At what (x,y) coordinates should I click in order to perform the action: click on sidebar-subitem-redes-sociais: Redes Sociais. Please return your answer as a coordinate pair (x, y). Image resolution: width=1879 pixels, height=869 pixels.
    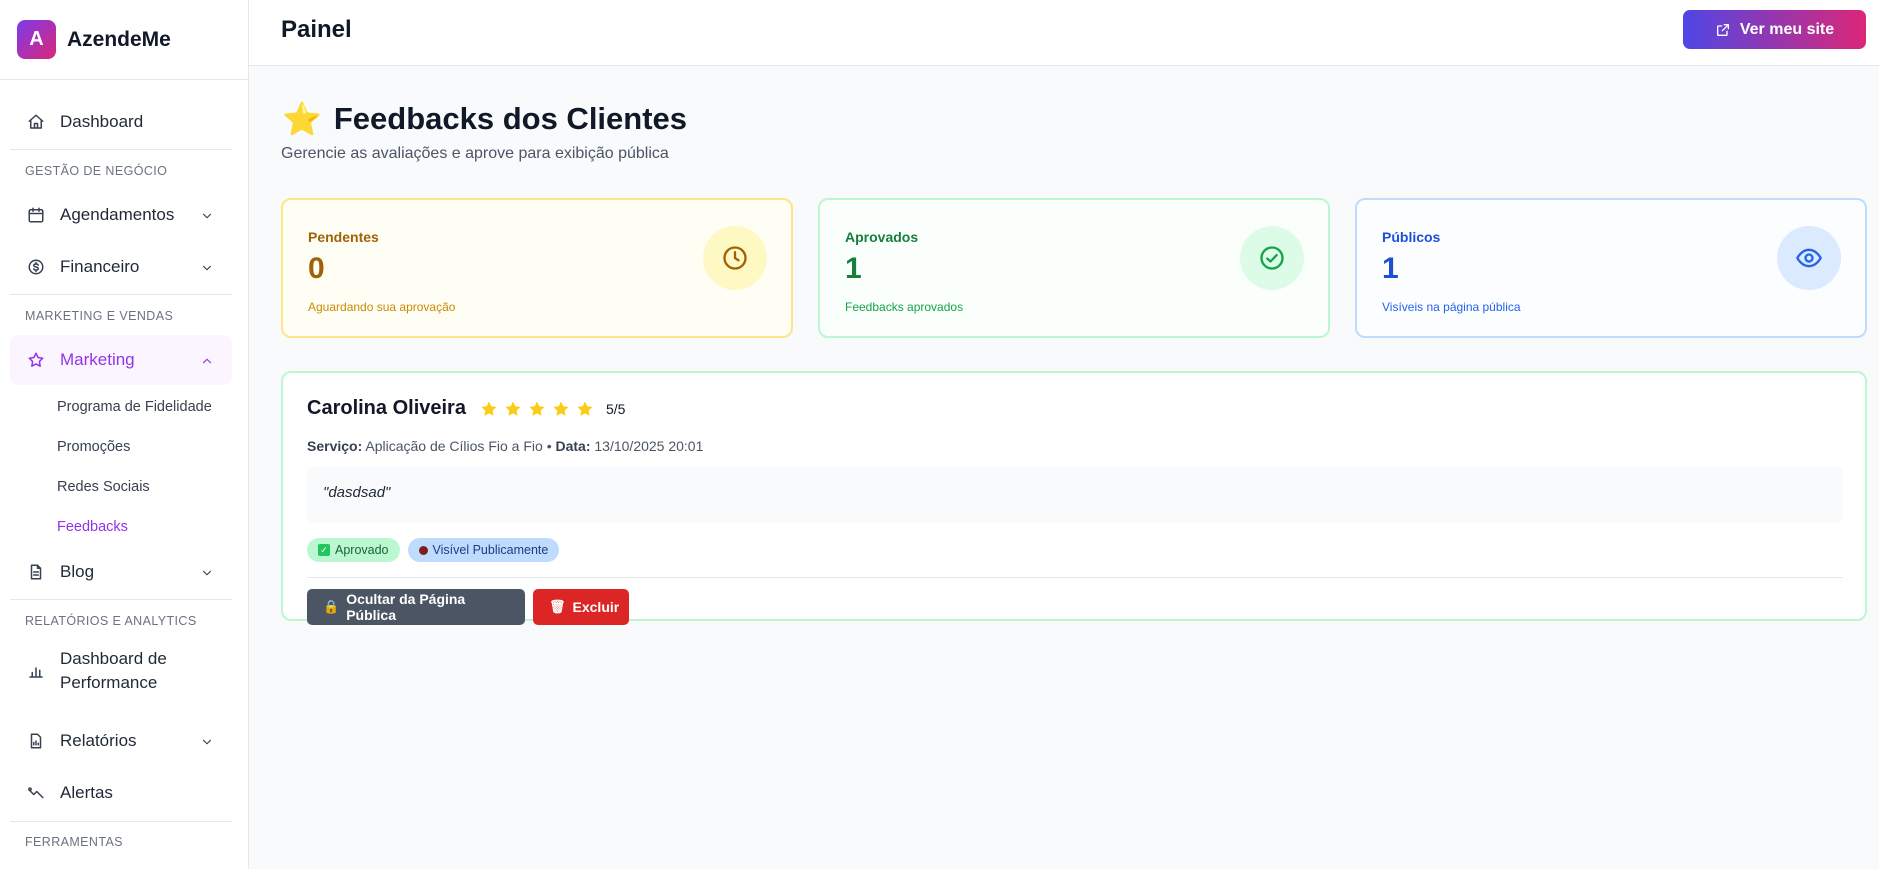
    Looking at the image, I should click on (103, 487).